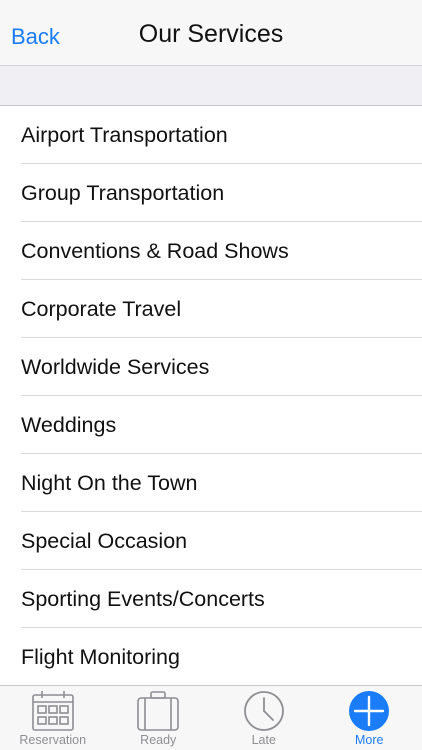 The width and height of the screenshot is (422, 750). What do you see at coordinates (211, 367) in the screenshot?
I see `list-item-worldwide-services: Worldwide Services` at bounding box center [211, 367].